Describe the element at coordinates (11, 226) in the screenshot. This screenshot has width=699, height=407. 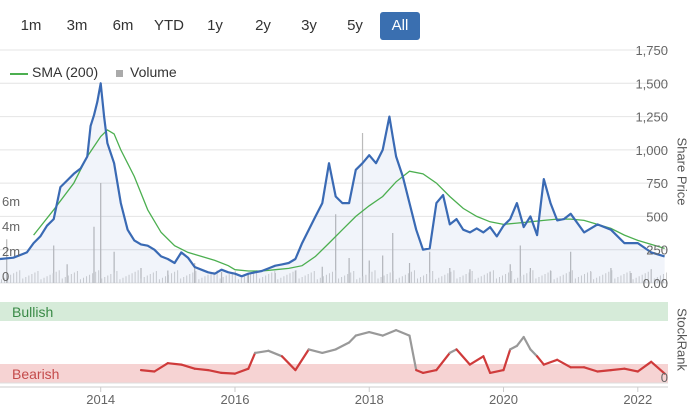
I see `volume-tick-label: 4m` at that location.